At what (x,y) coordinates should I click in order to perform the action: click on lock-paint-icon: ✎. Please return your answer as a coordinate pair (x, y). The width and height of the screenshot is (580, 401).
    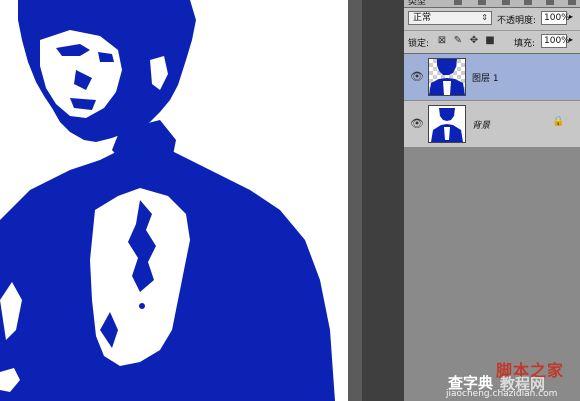
    Looking at the image, I should click on (458, 41).